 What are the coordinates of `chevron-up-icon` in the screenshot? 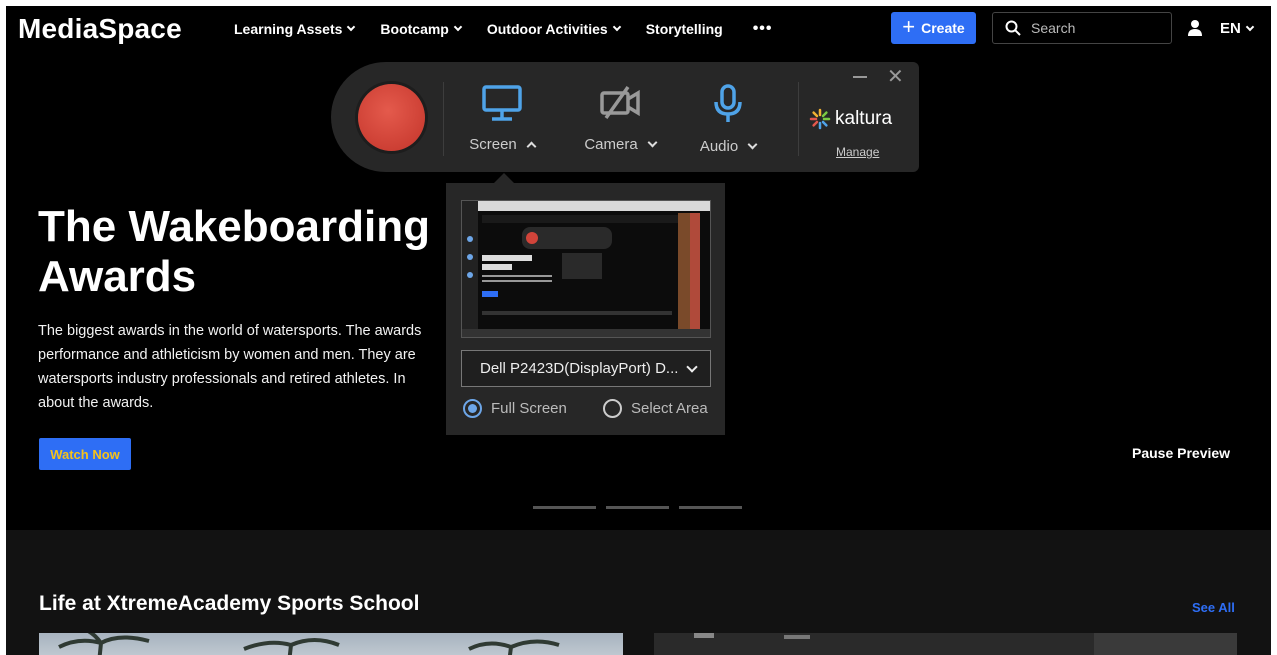 It's located at (531, 146).